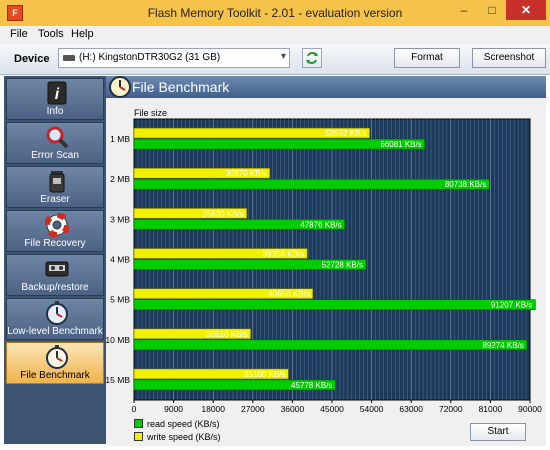  I want to click on device-select: (H:) KingstonDTR30G2 (31 GB) ▾, so click(174, 58).